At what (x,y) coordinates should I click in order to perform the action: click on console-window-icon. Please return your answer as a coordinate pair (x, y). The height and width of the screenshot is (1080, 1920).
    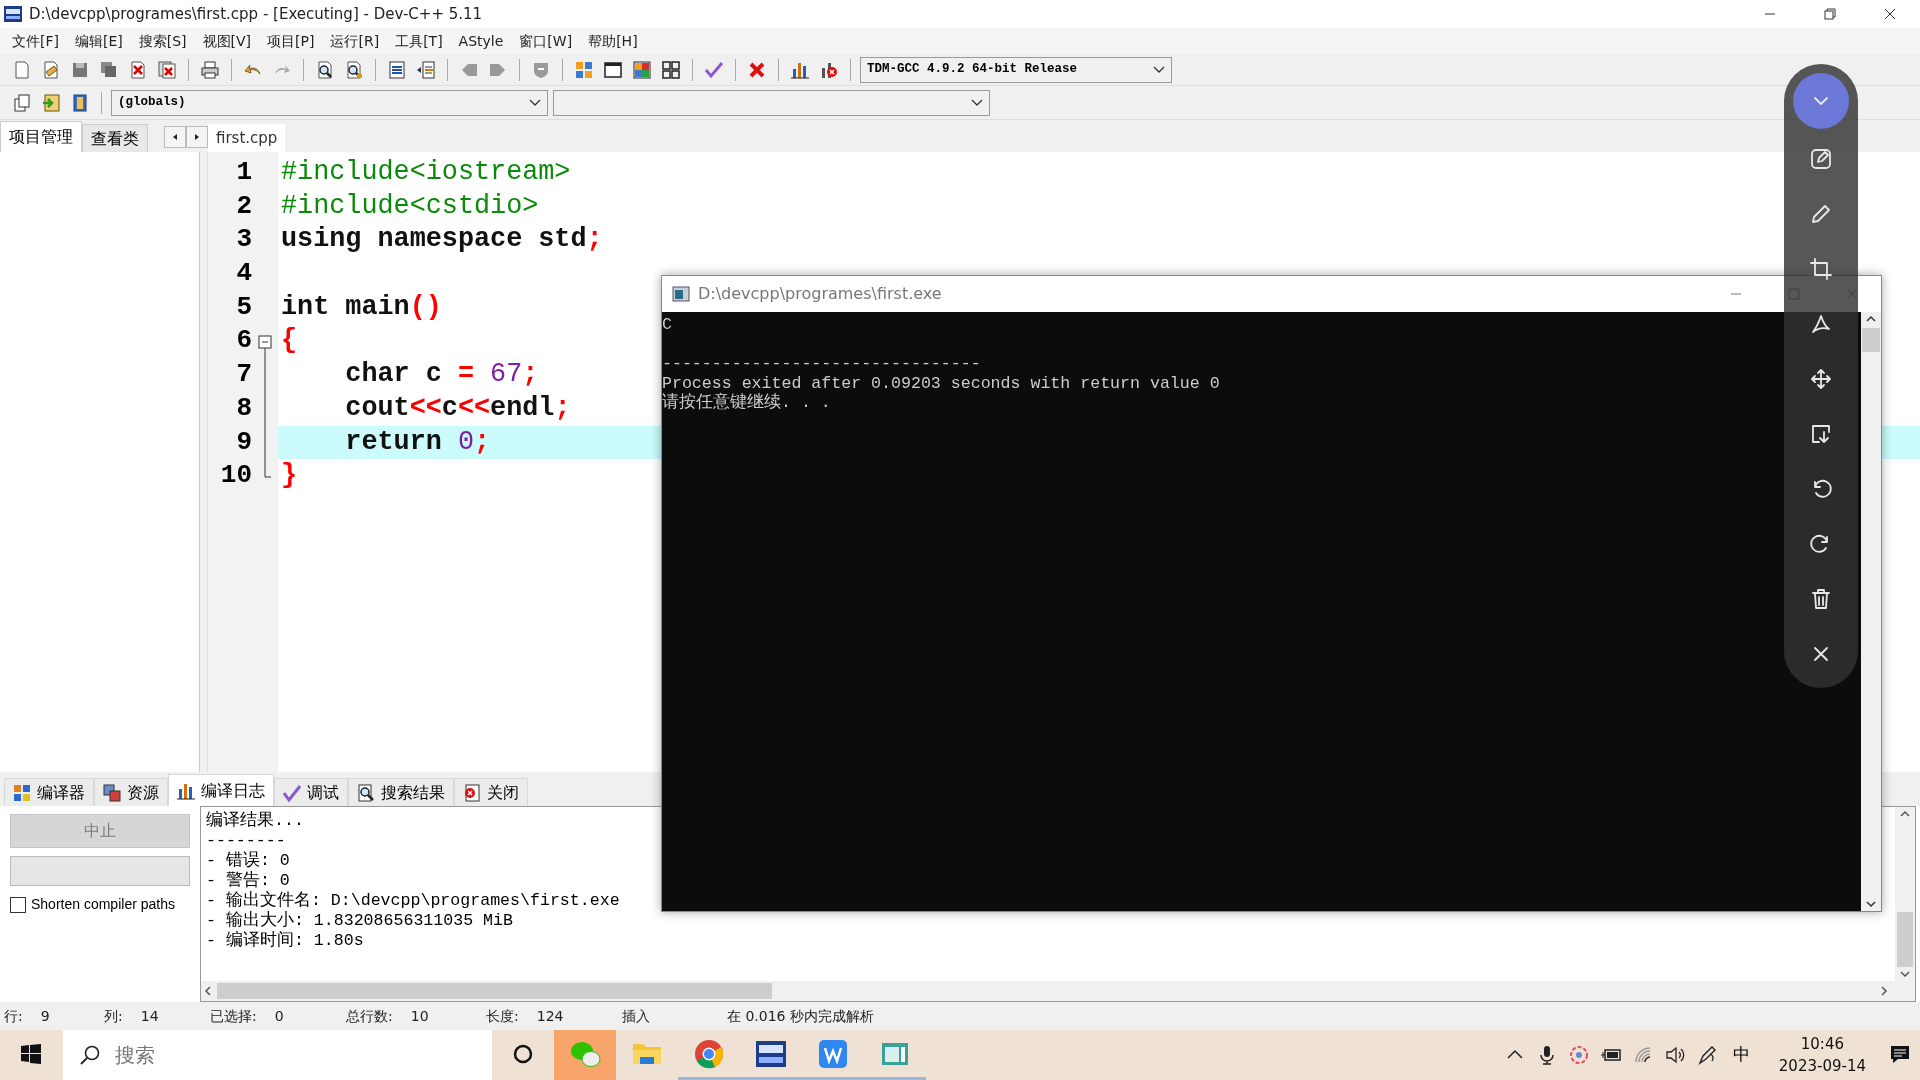
    Looking at the image, I should click on (681, 294).